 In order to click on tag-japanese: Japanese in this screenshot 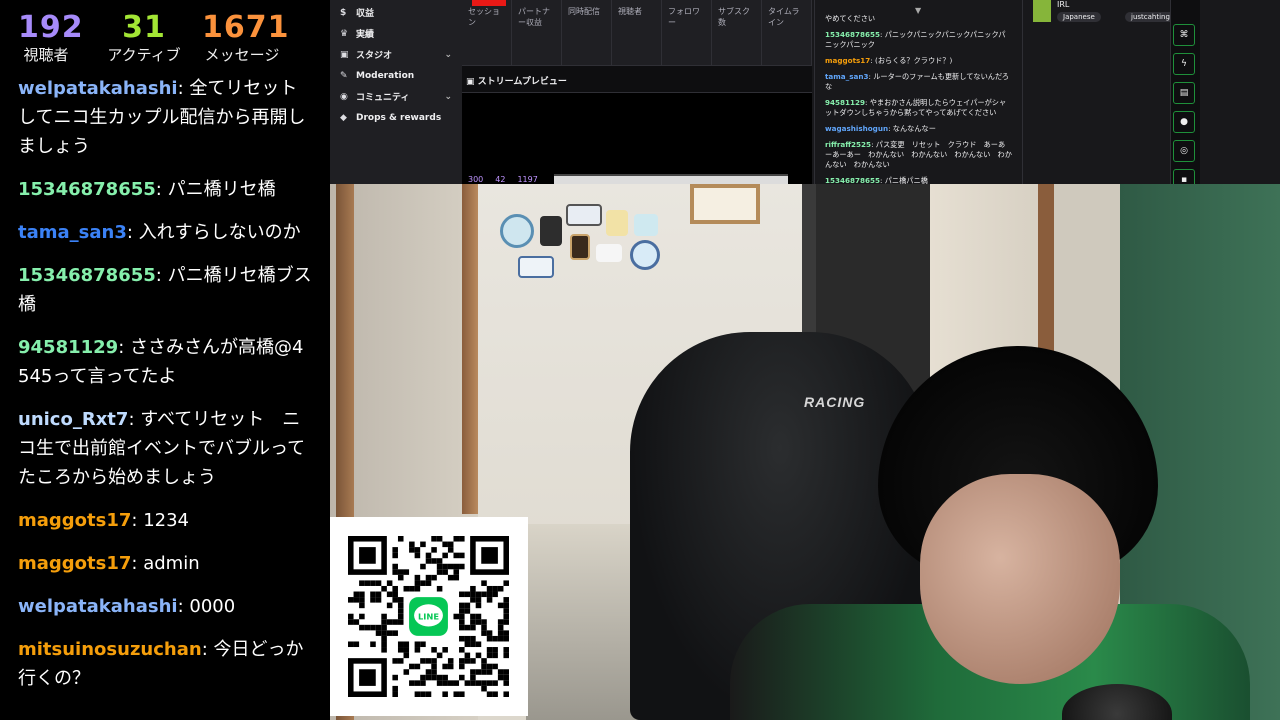, I will do `click(1079, 17)`.